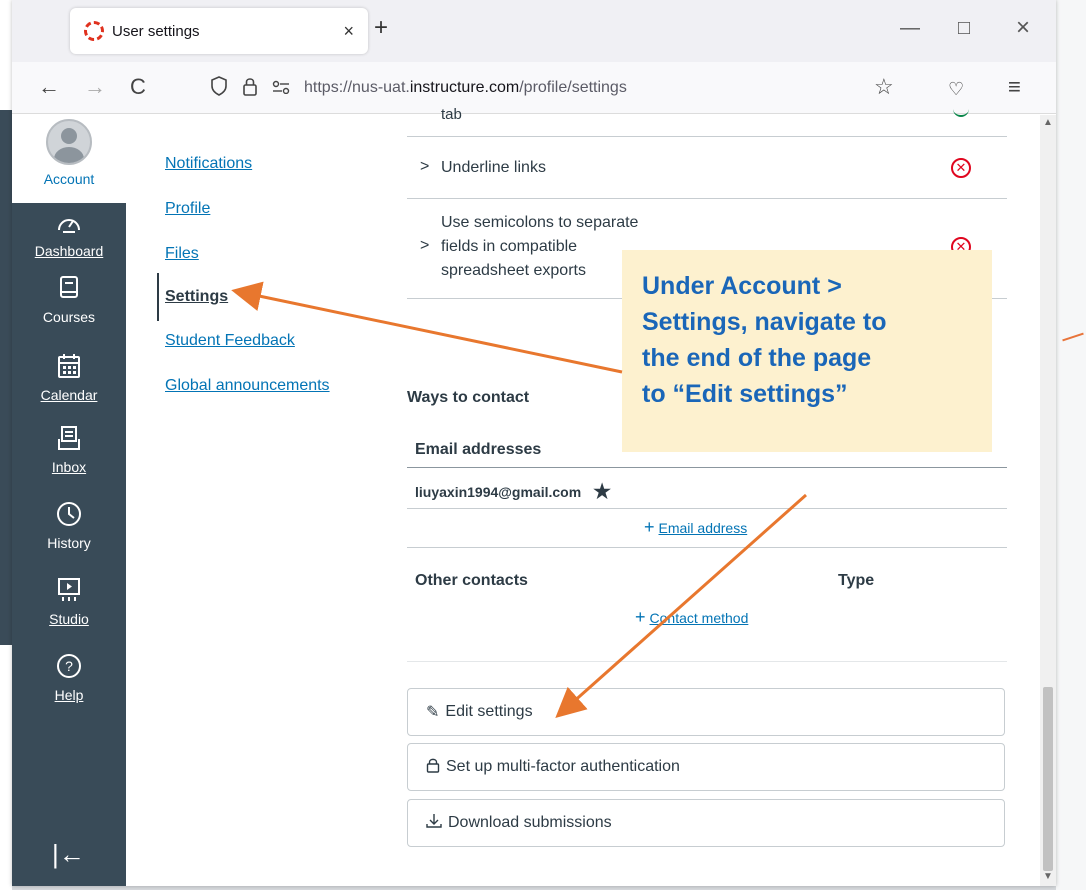 The width and height of the screenshot is (1086, 890). Describe the element at coordinates (69, 142) in the screenshot. I see `avatar` at that location.